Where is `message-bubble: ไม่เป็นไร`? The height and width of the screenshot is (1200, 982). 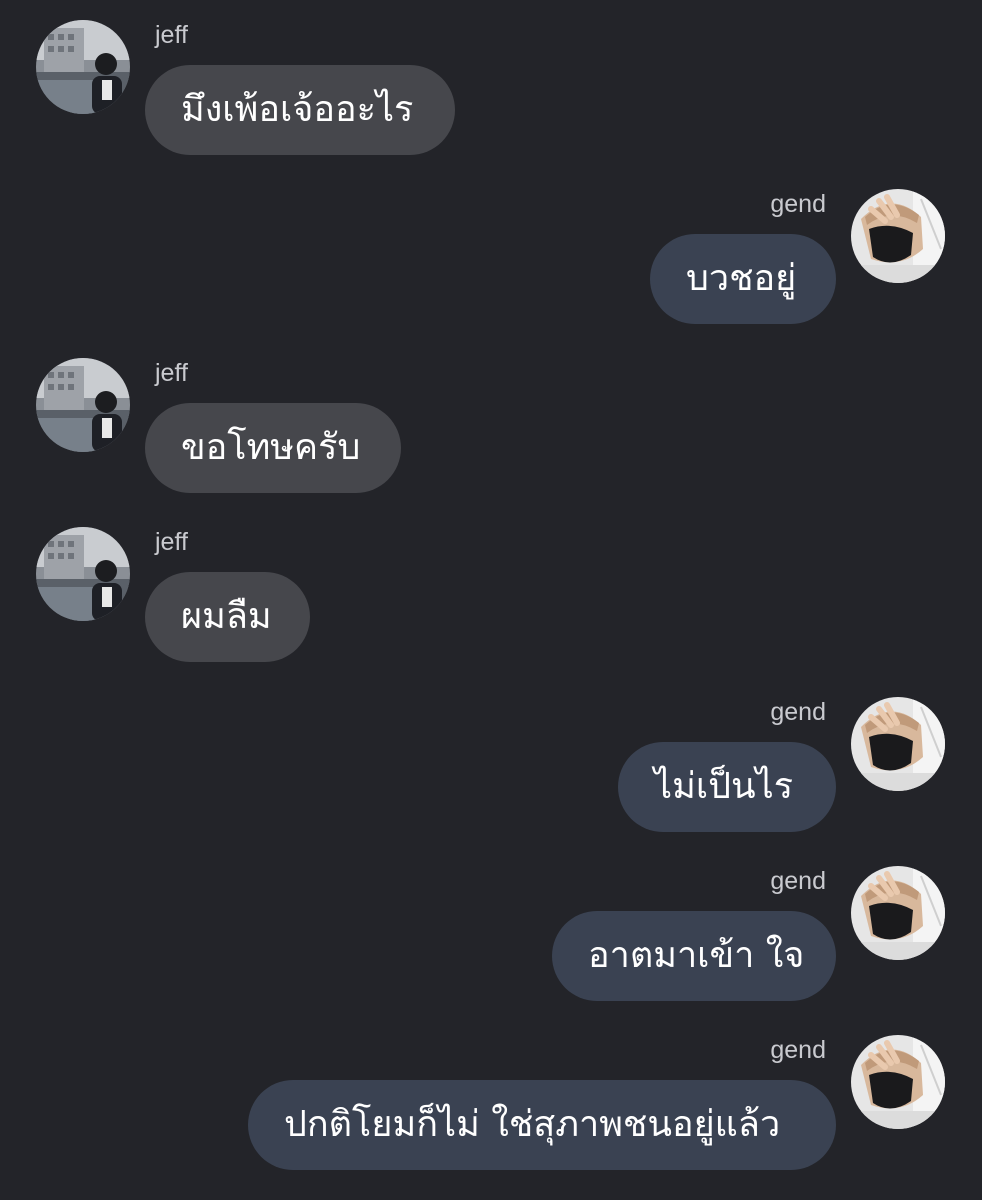 message-bubble: ไม่เป็นไร is located at coordinates (727, 787).